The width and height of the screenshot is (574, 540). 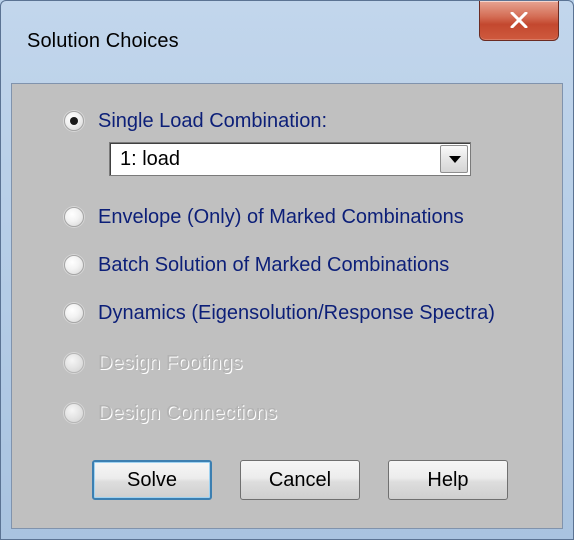 I want to click on batch-solution-label: Batch Solution of Marked Combinations, so click(x=273, y=265).